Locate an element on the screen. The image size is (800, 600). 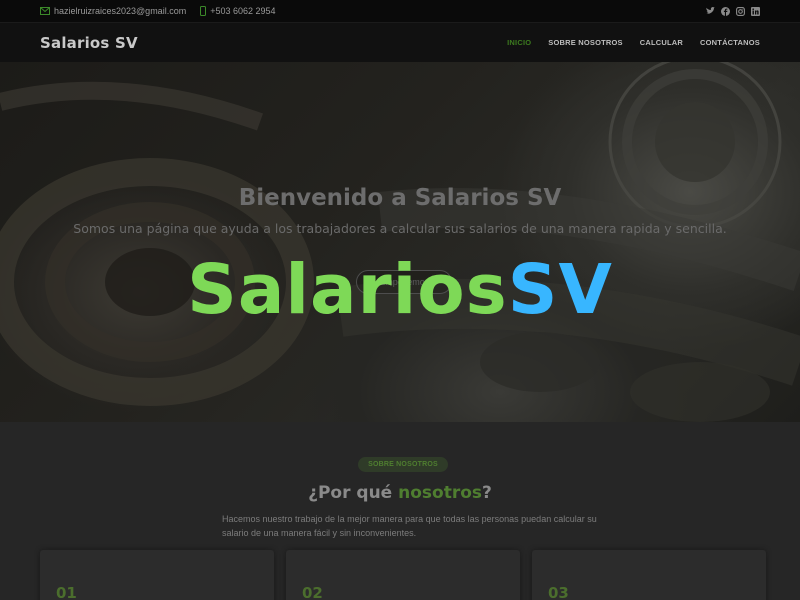
phone-contact: +503 6062 2954 is located at coordinates (238, 11).